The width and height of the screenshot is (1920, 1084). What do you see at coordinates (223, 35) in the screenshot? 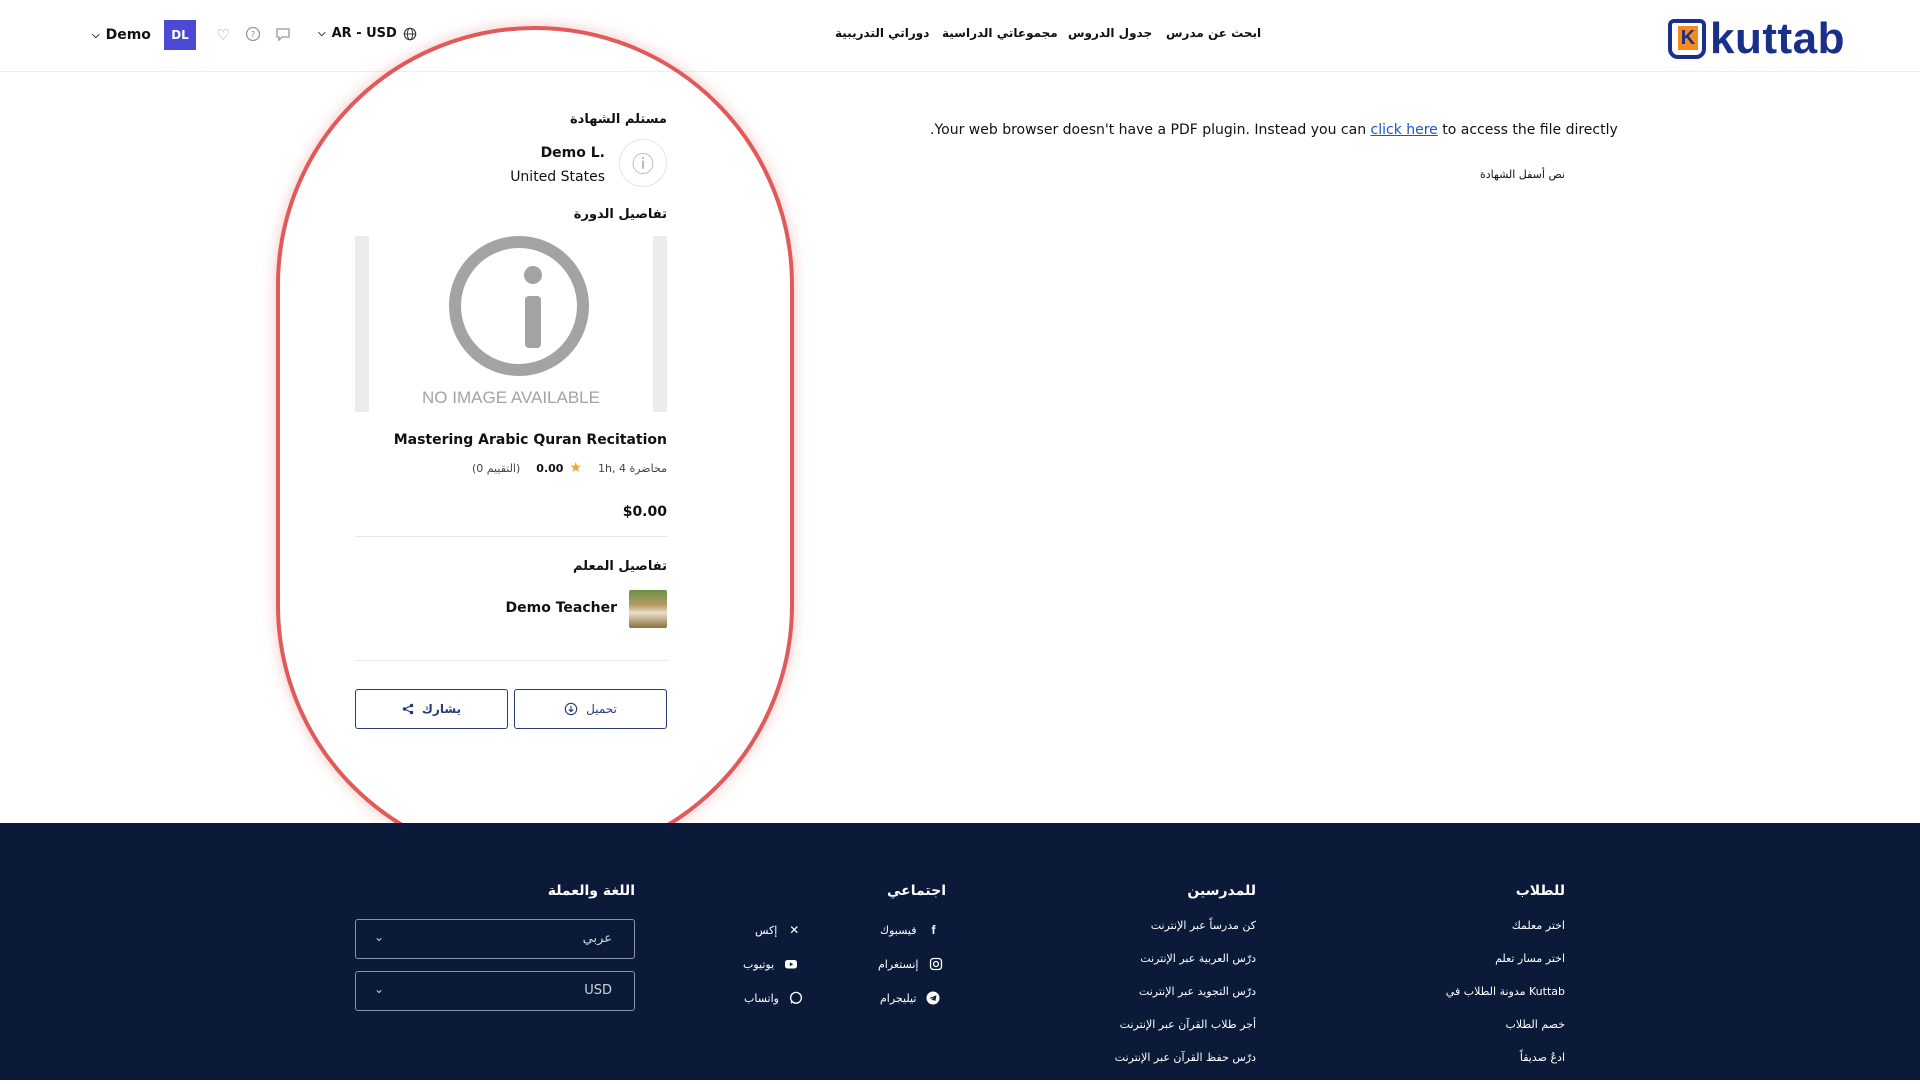
I see `heart-icon: ♡` at bounding box center [223, 35].